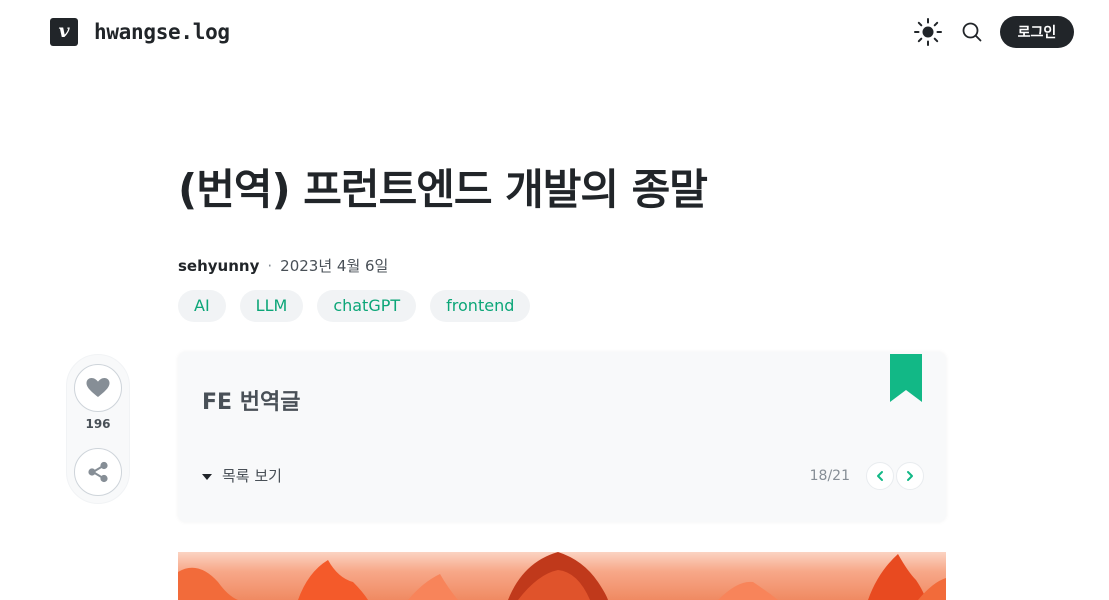  Describe the element at coordinates (98, 424) in the screenshot. I see `like-count: 196` at that location.